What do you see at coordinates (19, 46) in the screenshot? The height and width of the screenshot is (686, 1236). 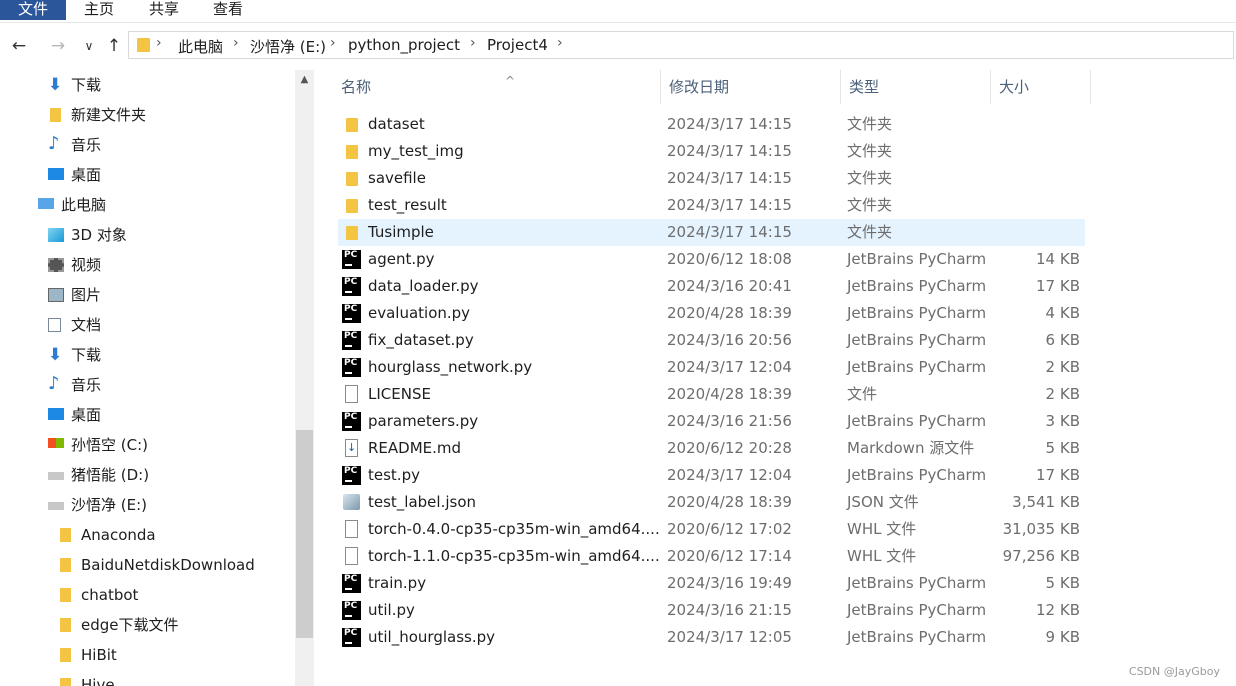 I see `back-arrow-icon: ←` at bounding box center [19, 46].